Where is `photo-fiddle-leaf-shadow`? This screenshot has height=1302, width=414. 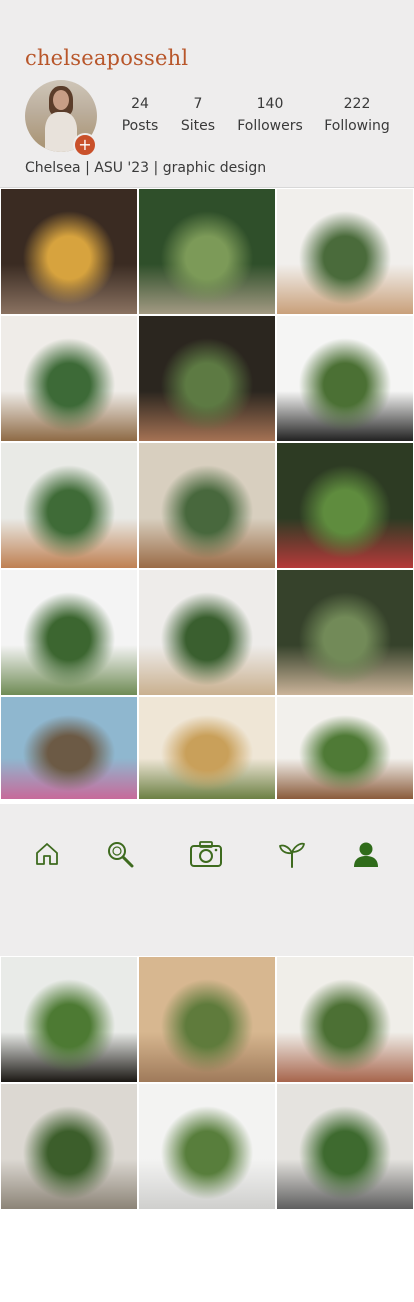
photo-fiddle-leaf-shadow is located at coordinates (69, 1146).